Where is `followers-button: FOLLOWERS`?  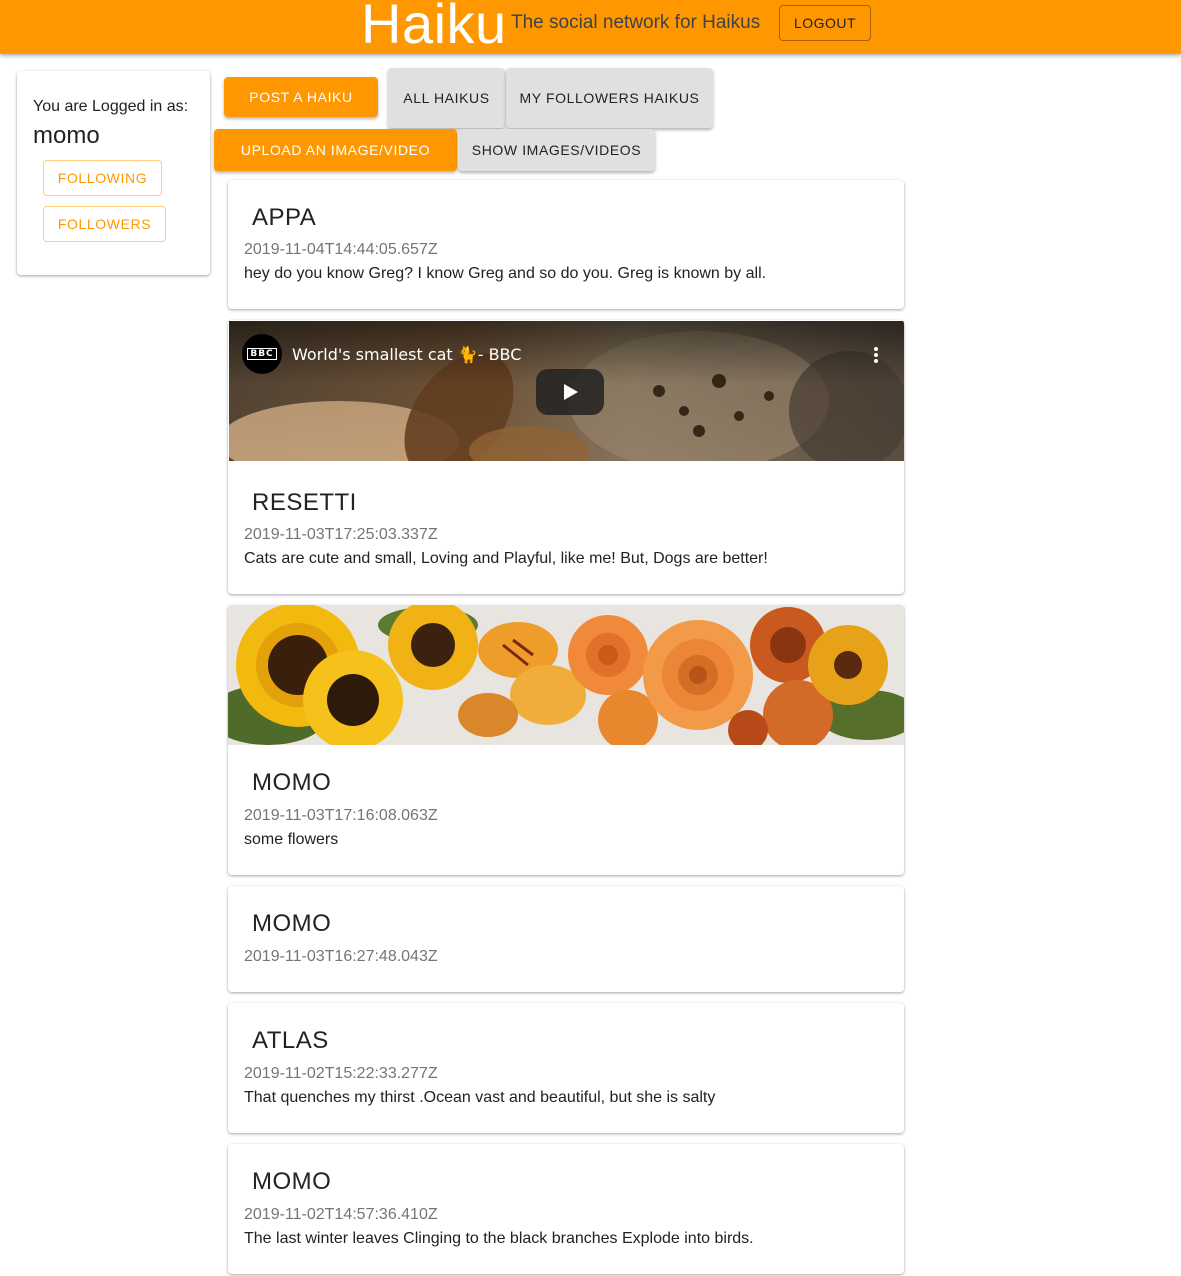
followers-button: FOLLOWERS is located at coordinates (104, 224).